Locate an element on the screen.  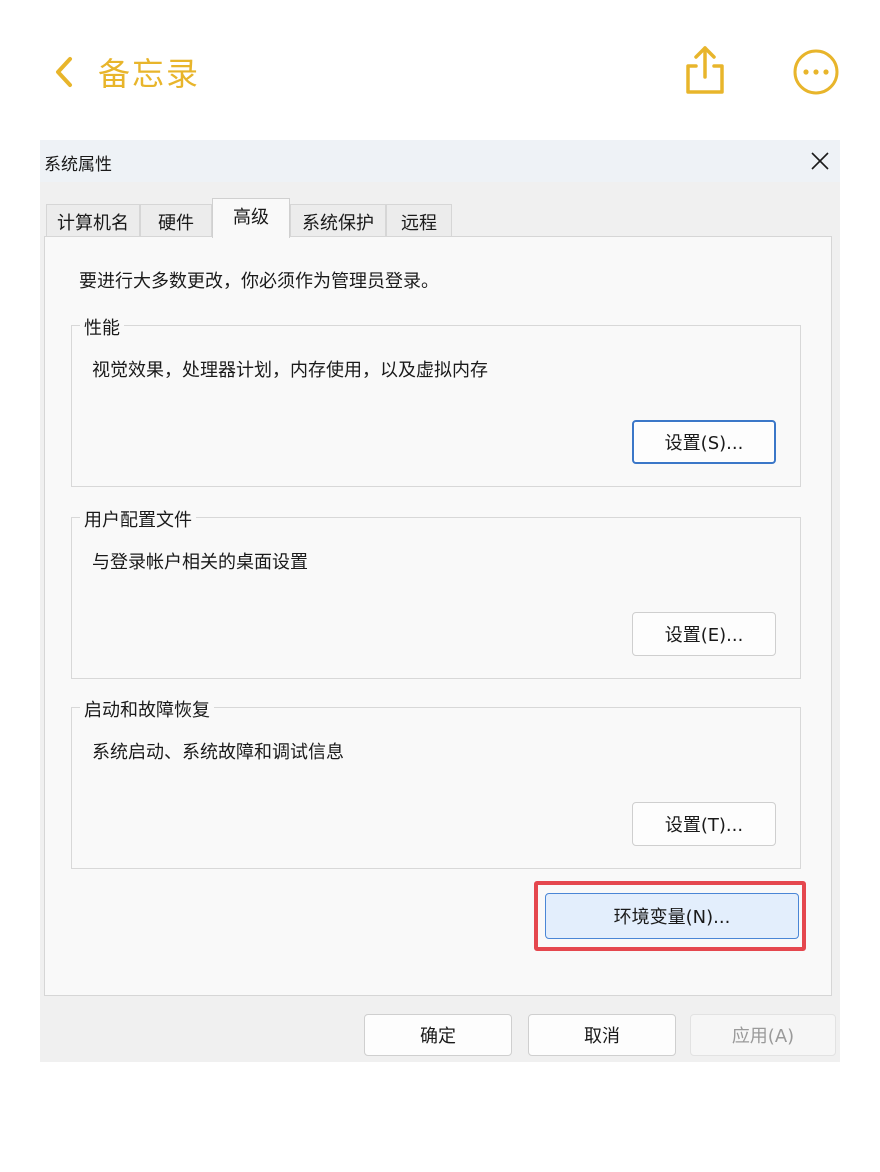
ellipsis-circle-icon is located at coordinates (816, 72).